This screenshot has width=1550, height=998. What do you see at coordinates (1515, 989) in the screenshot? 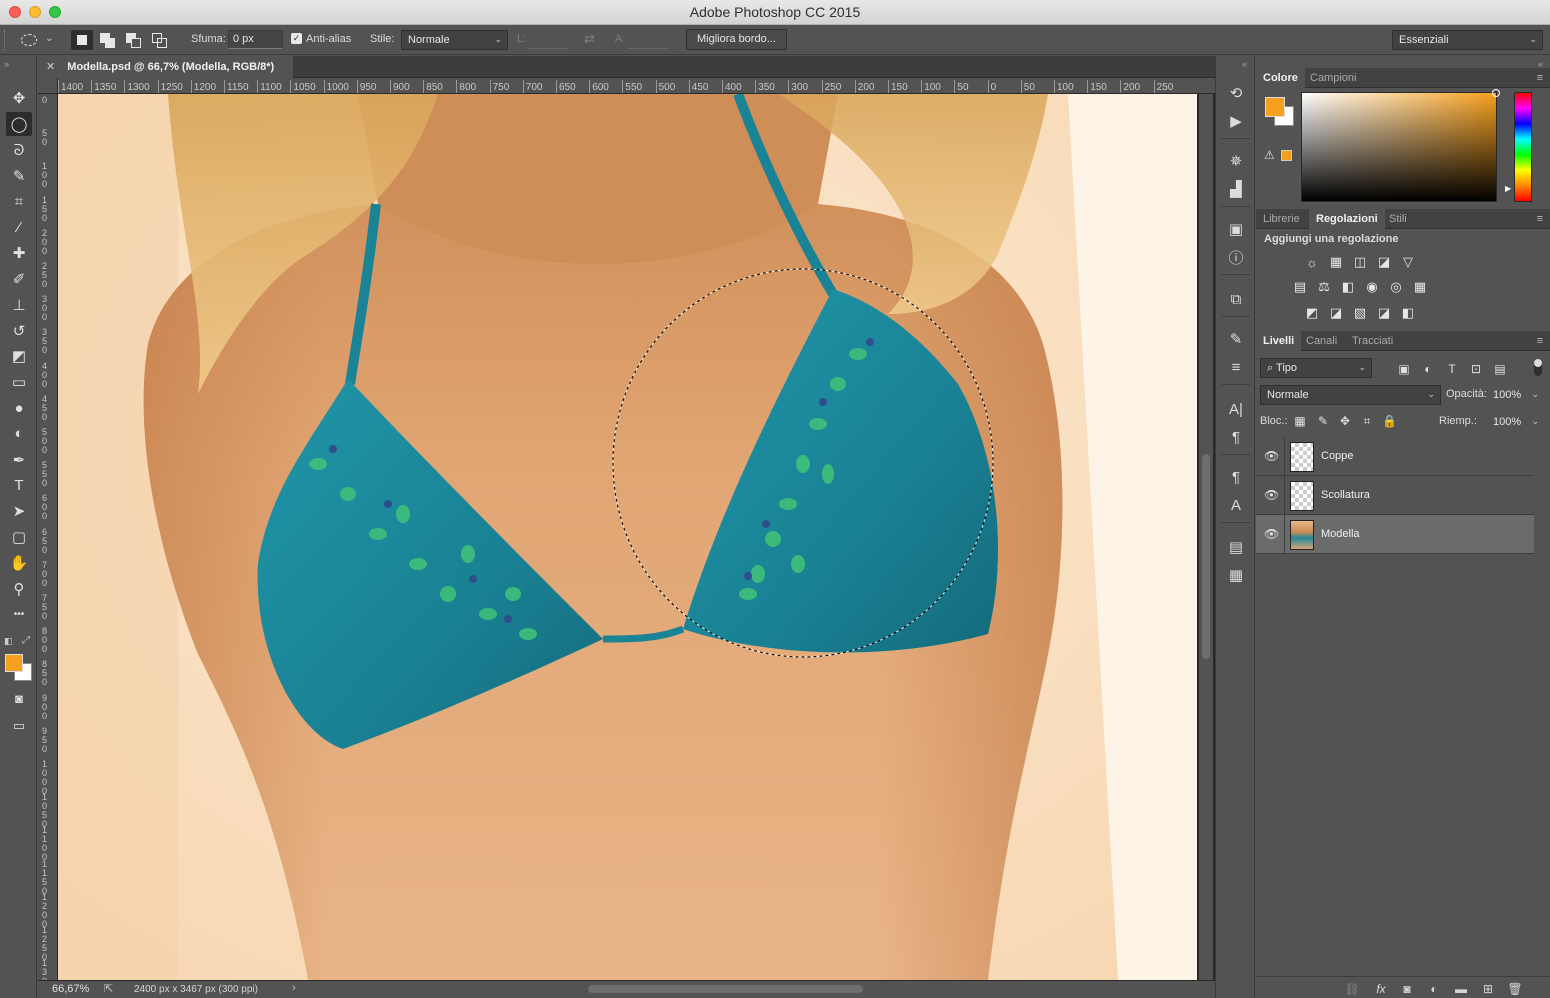
I see `delete-layer-icon: 🗑` at bounding box center [1515, 989].